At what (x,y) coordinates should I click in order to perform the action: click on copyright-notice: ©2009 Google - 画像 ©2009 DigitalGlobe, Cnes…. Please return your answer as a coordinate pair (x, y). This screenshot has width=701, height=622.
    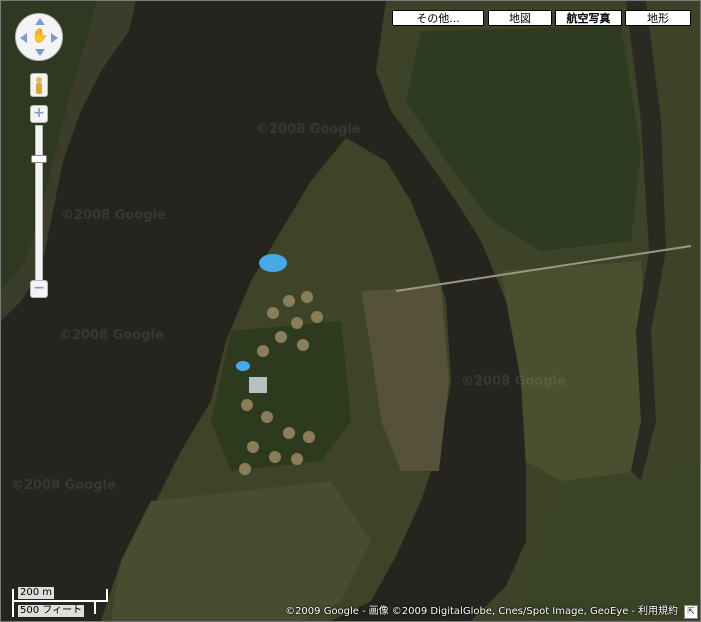
    Looking at the image, I should click on (481, 609).